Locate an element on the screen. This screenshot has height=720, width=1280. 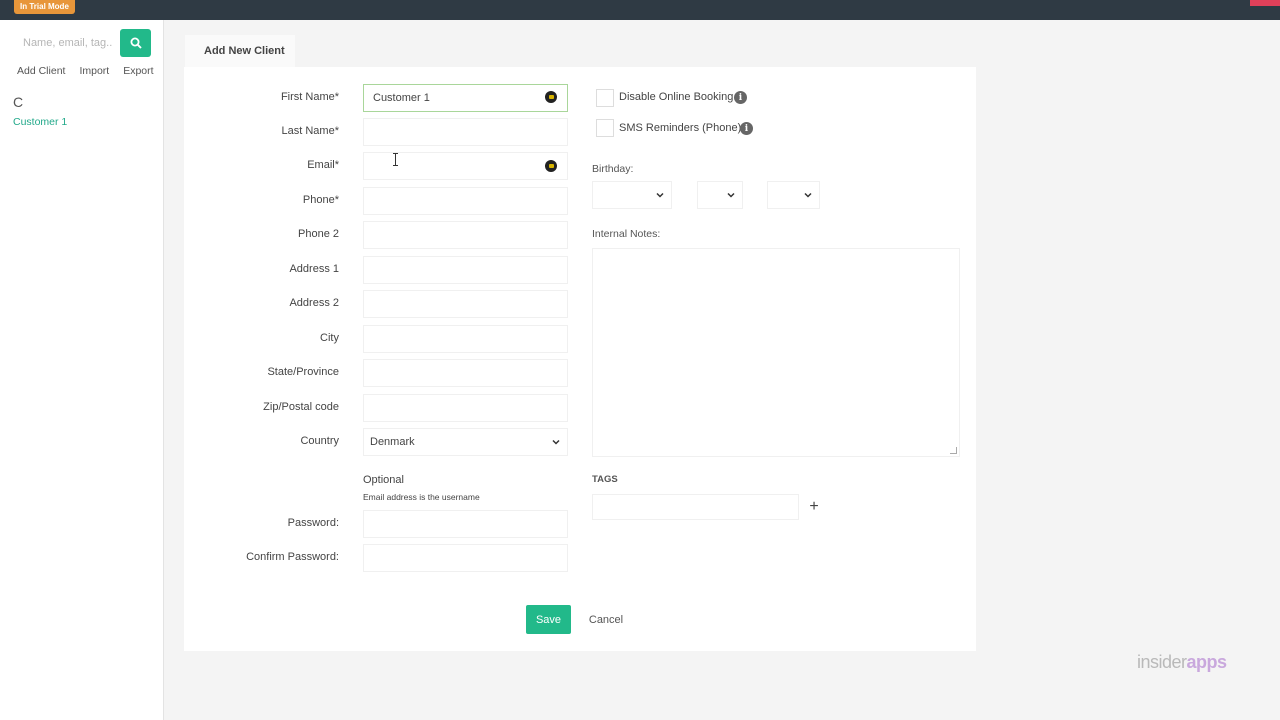
search-button is located at coordinates (135, 43).